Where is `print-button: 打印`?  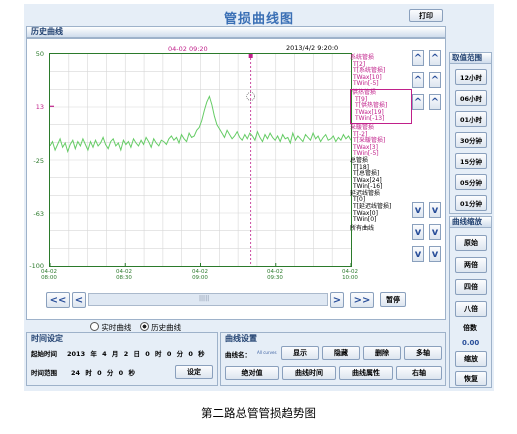
print-button: 打印 is located at coordinates (426, 15).